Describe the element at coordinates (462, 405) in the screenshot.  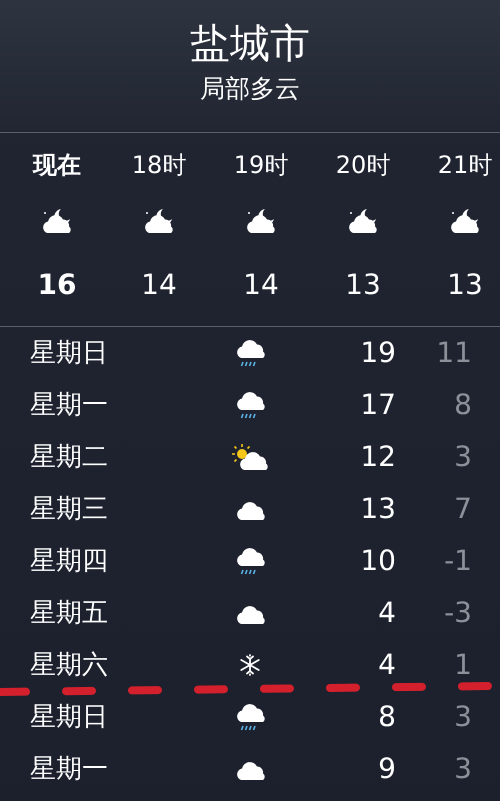
I see `low-temperature: 8` at that location.